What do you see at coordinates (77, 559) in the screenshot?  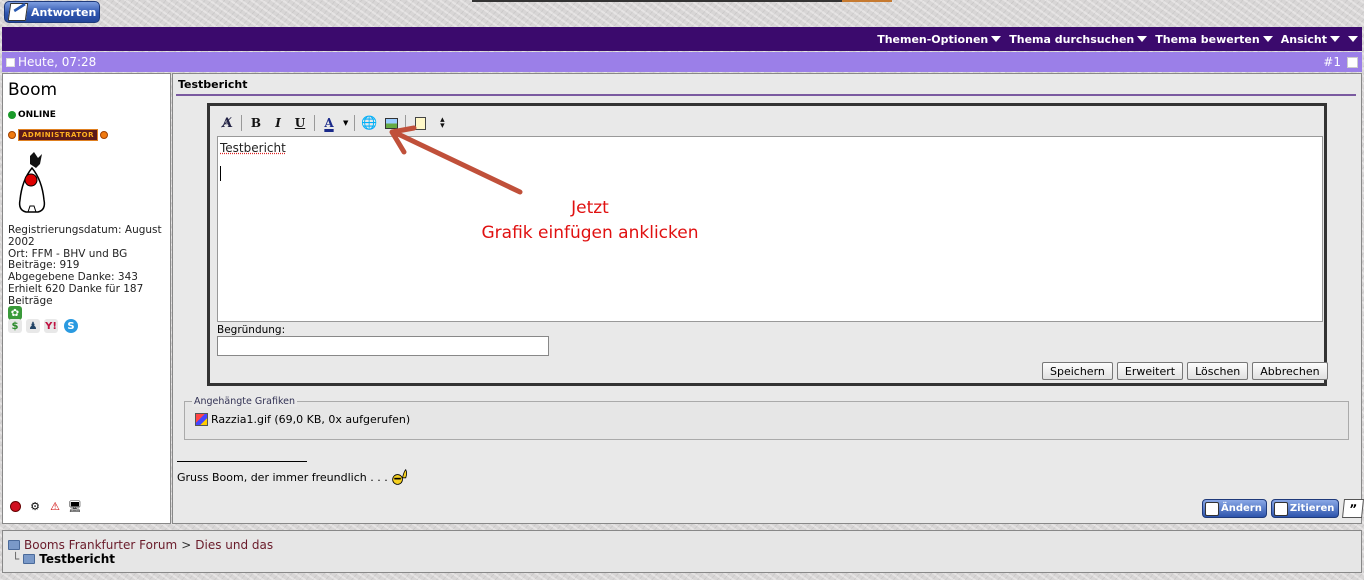 I see `breadcrumb-current-title: Testbericht` at bounding box center [77, 559].